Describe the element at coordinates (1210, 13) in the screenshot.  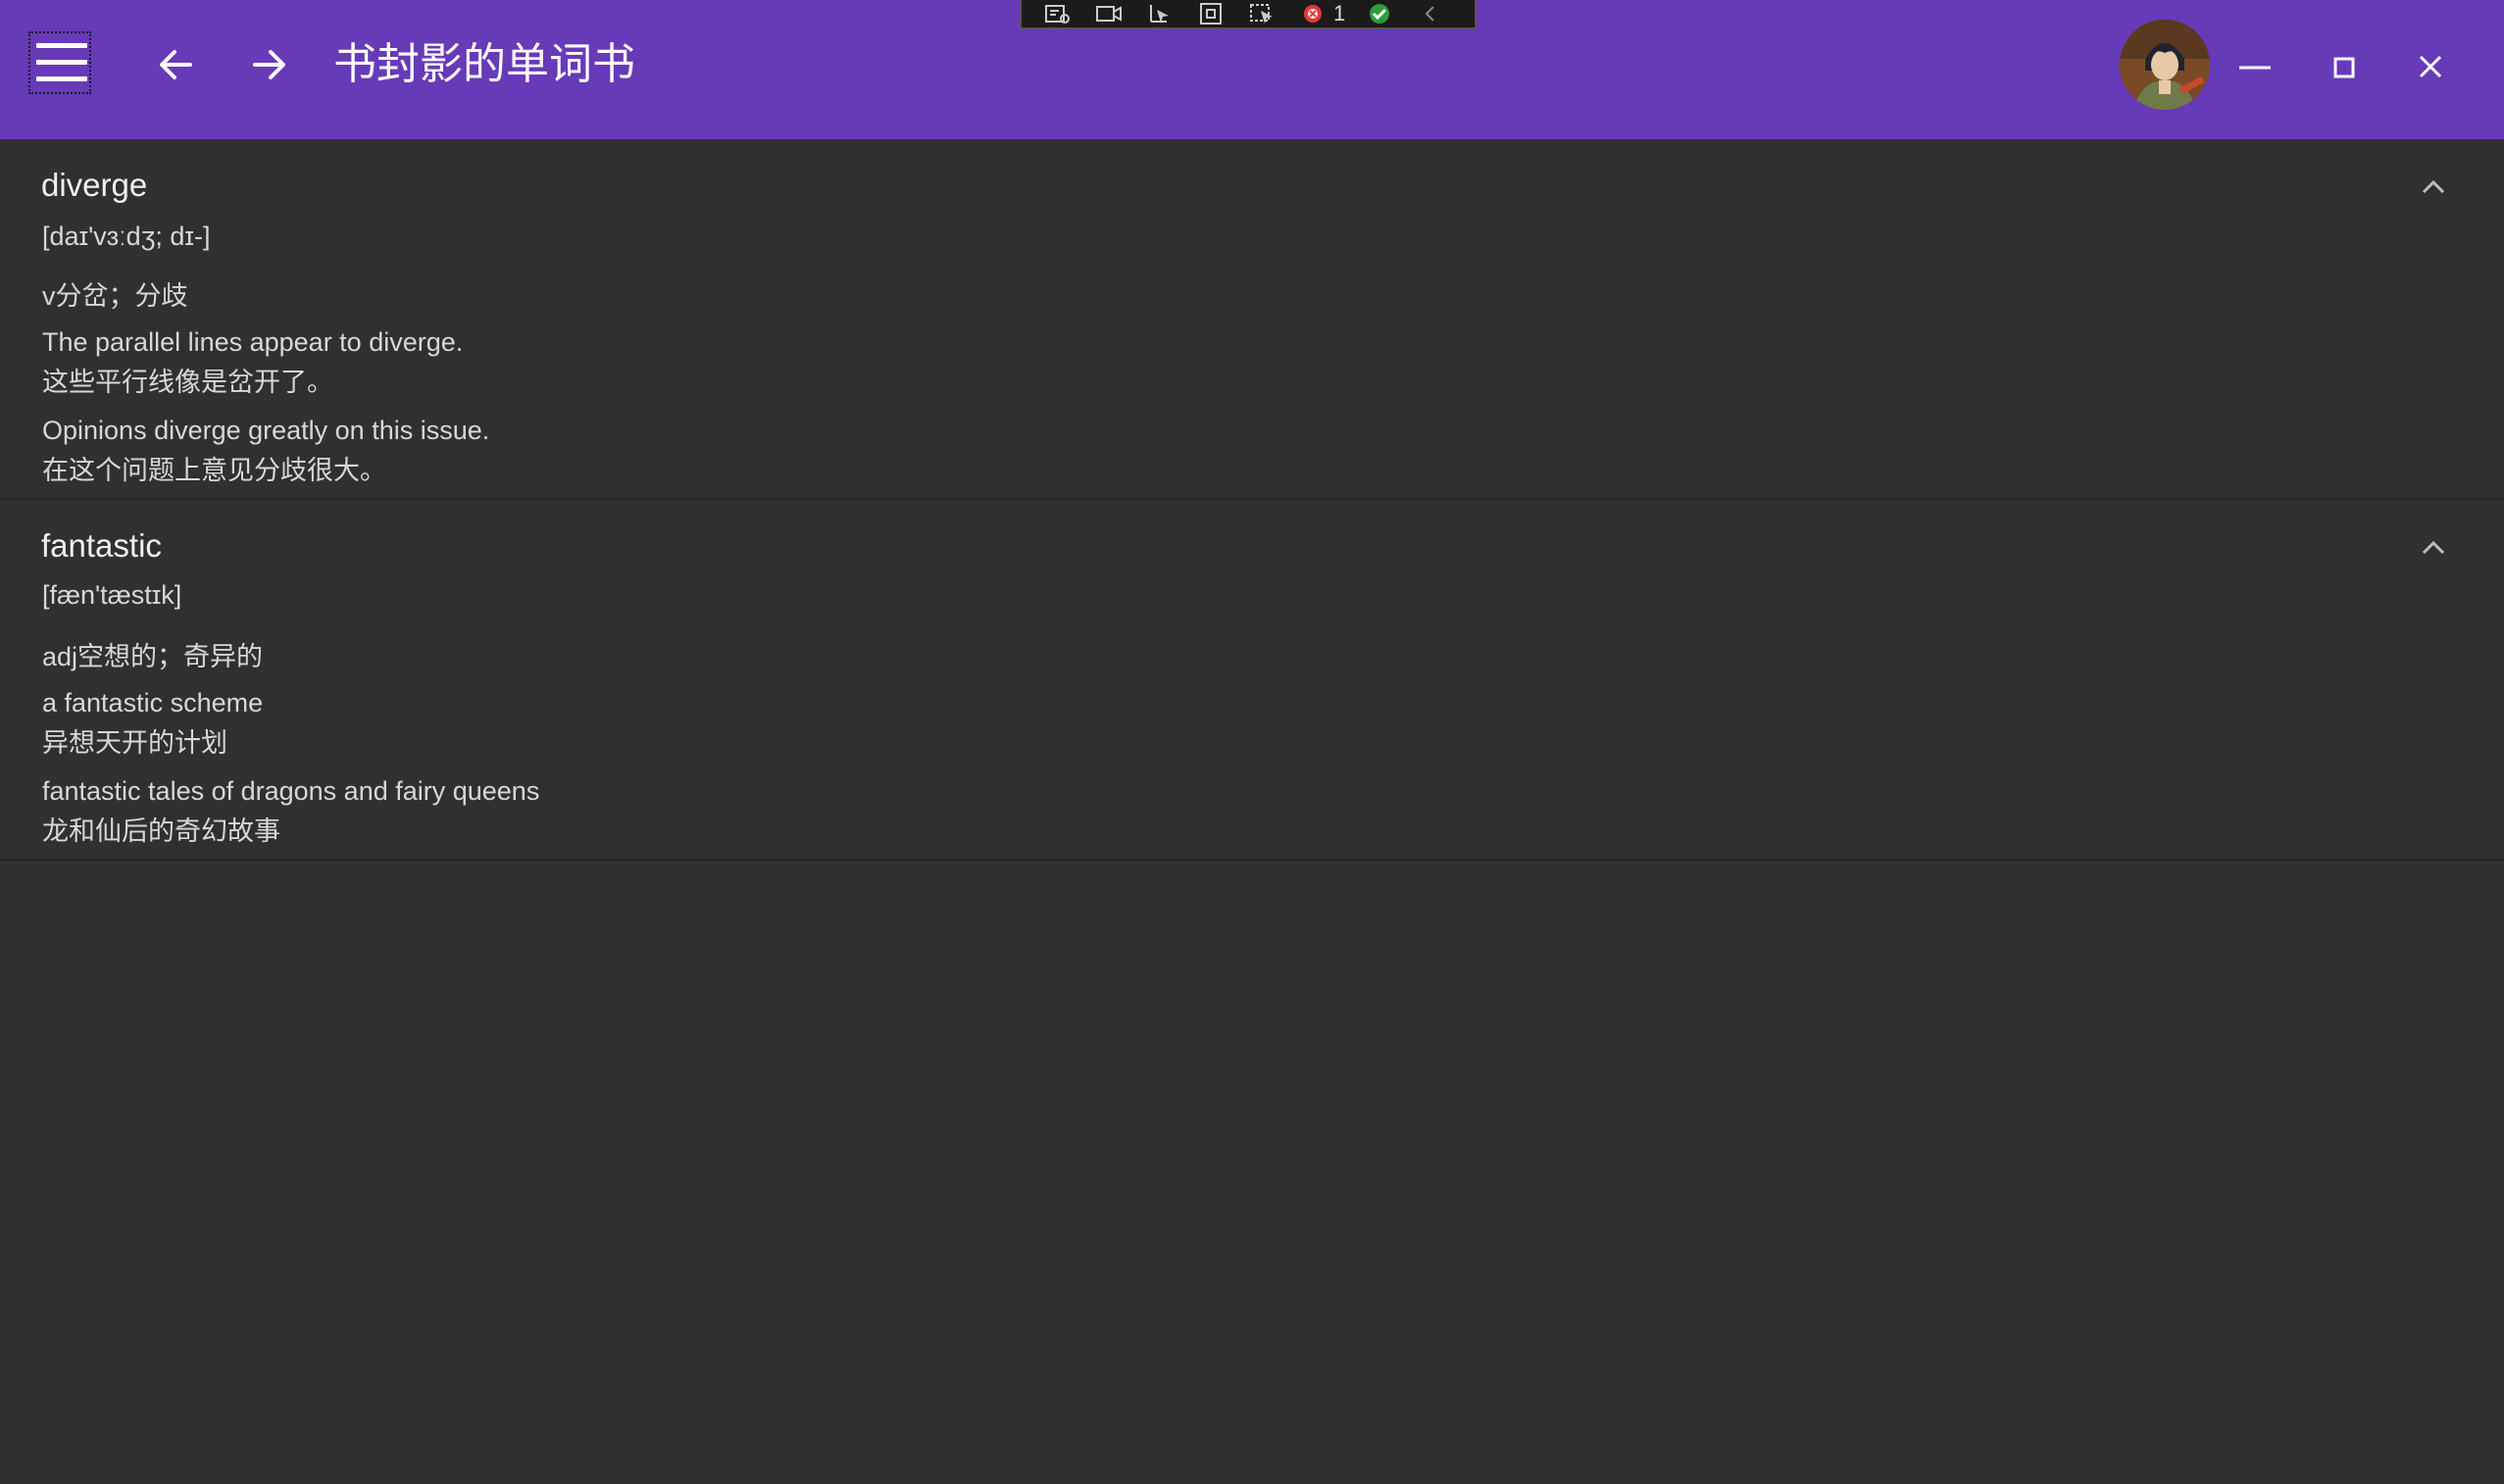
I see `display-layout-adorners-icon` at that location.